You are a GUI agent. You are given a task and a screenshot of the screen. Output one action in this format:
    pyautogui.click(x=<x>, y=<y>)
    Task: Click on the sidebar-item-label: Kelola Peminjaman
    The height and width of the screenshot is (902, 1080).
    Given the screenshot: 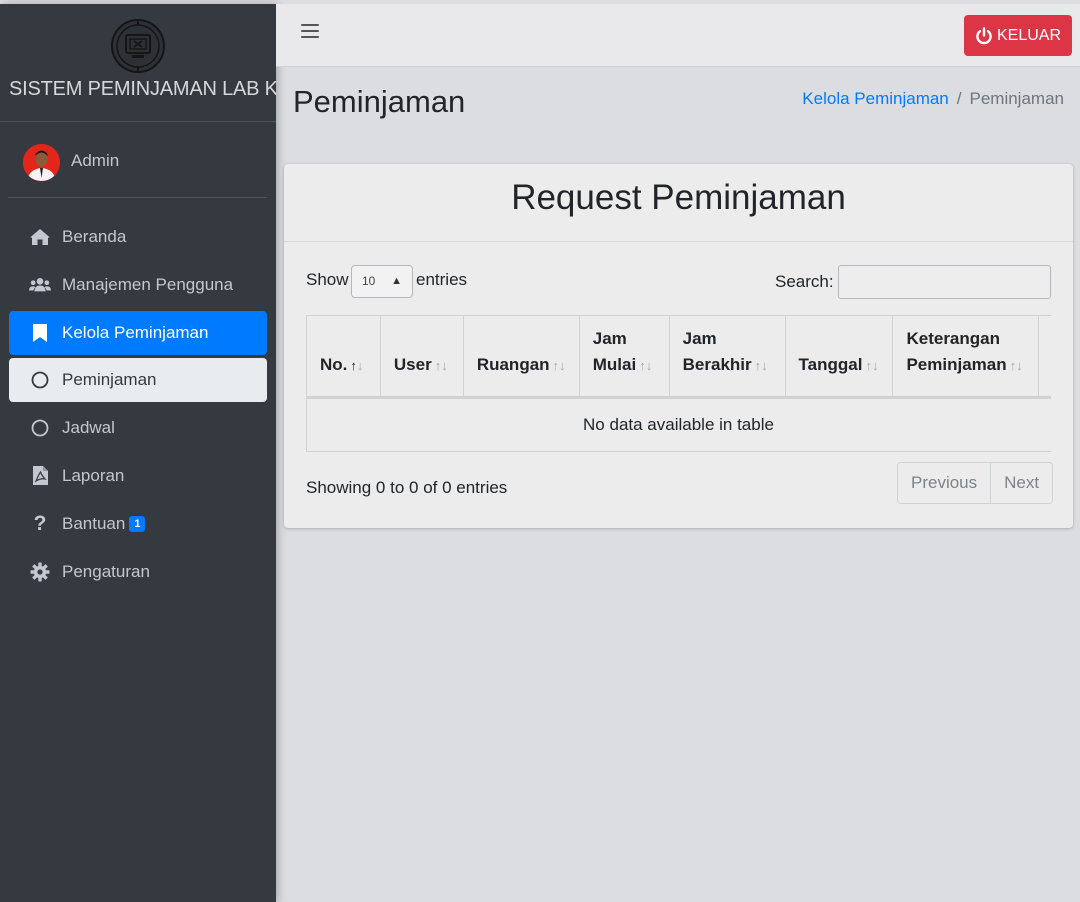 What is the action you would take?
    pyautogui.click(x=135, y=332)
    